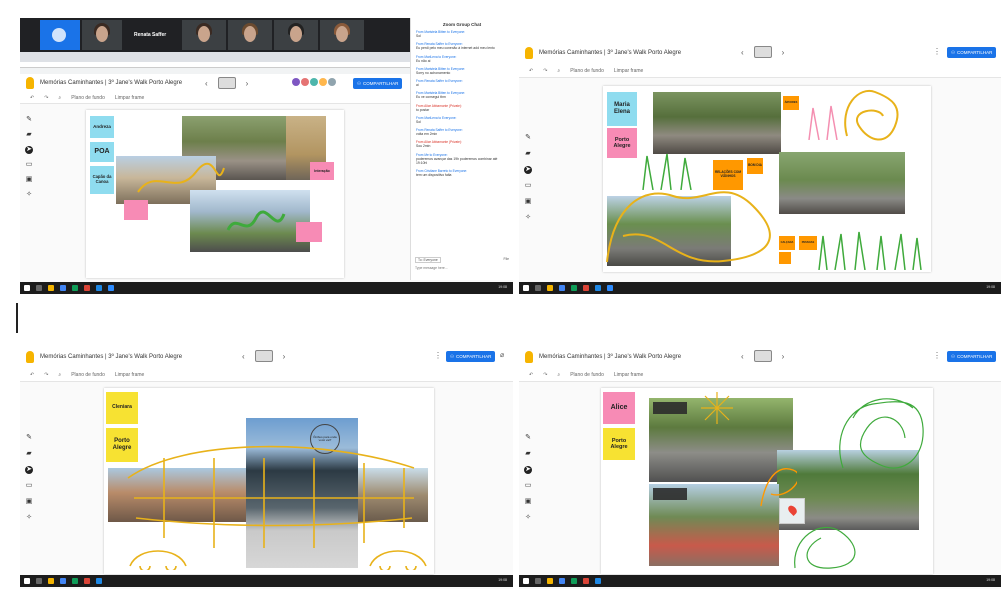 This screenshot has width=1001, height=589. What do you see at coordinates (215, 194) in the screenshot?
I see `board-canvas: Andreza POA Capão da Canoa Interação` at bounding box center [215, 194].